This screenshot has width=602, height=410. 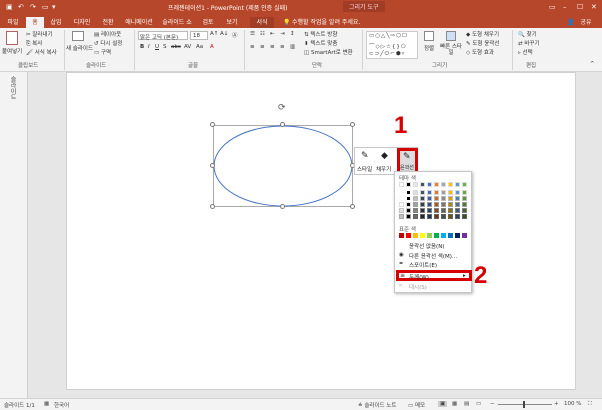 I want to click on maximize-icon: ☐, so click(x=580, y=7).